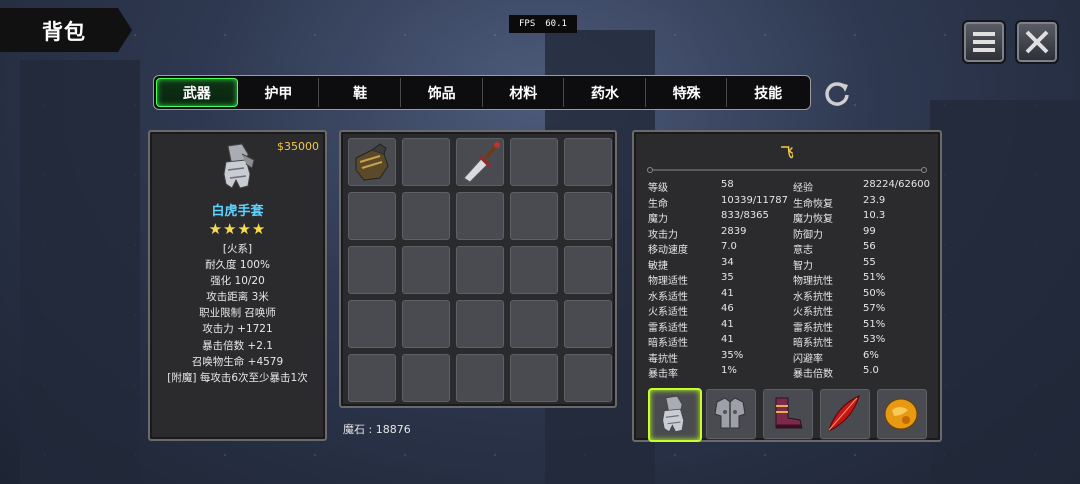 The height and width of the screenshot is (484, 1080). What do you see at coordinates (787, 170) in the screenshot?
I see `ornament-divider` at bounding box center [787, 170].